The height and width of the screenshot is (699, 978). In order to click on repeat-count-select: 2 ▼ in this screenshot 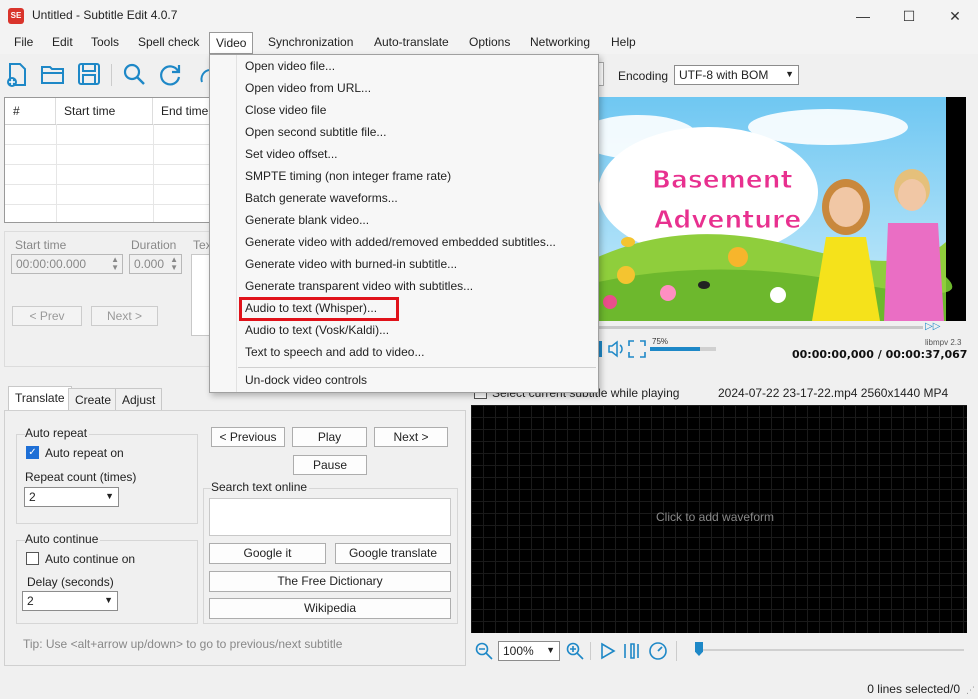, I will do `click(71, 497)`.